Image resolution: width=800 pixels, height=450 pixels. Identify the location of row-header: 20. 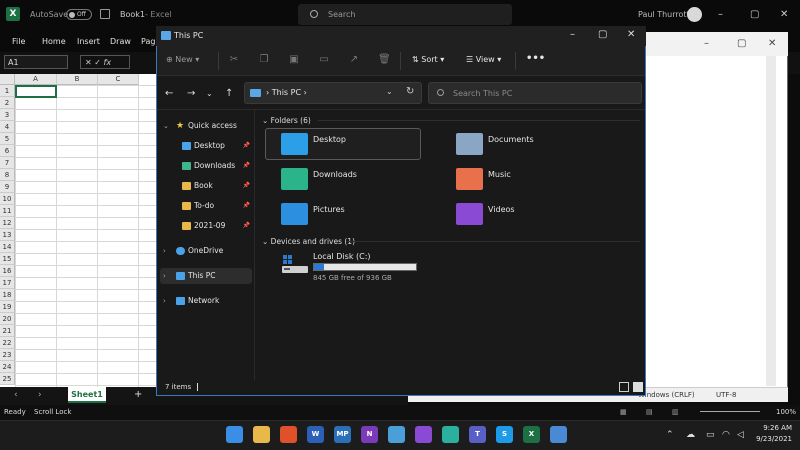
(7, 319).